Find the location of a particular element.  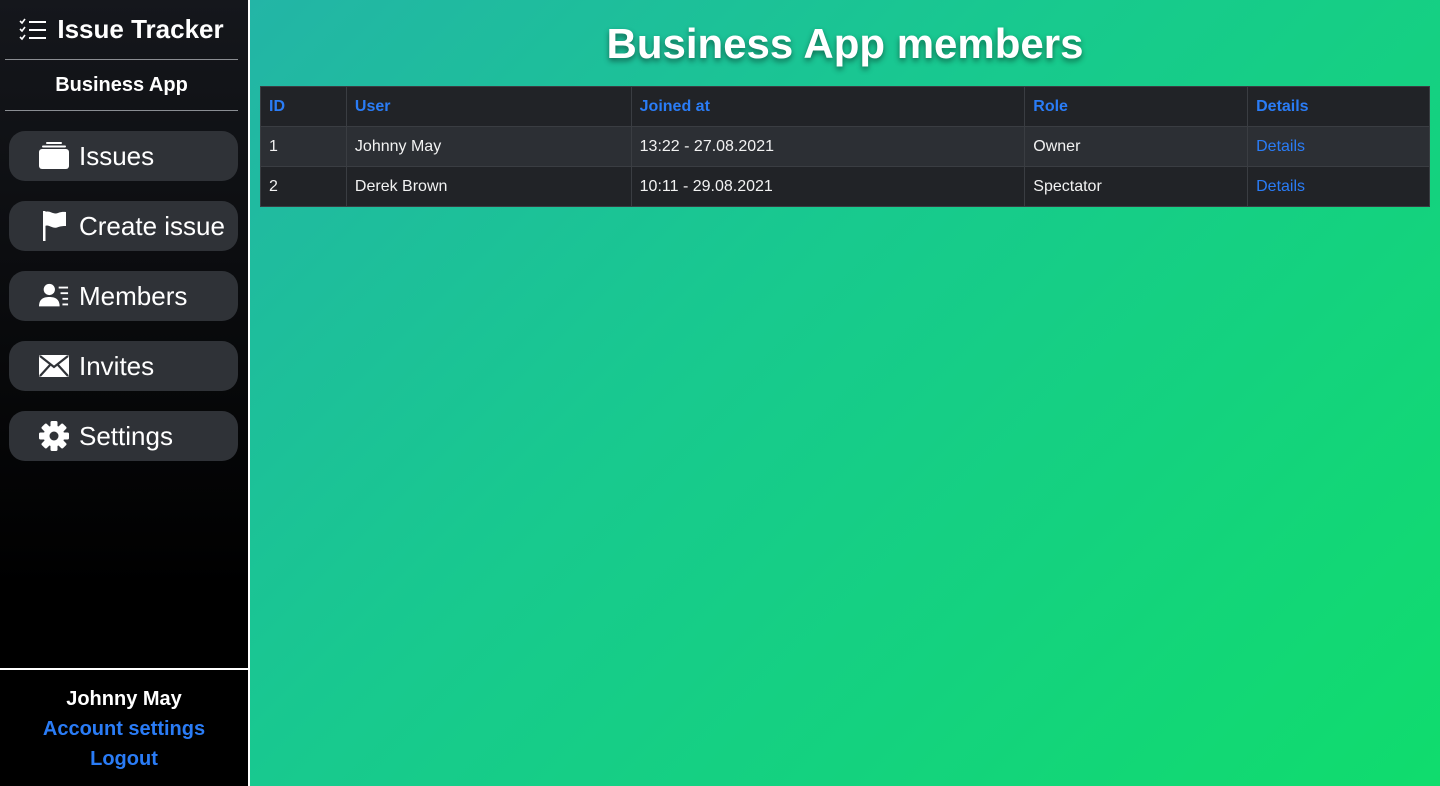

column-header-details: Details is located at coordinates (1338, 106).